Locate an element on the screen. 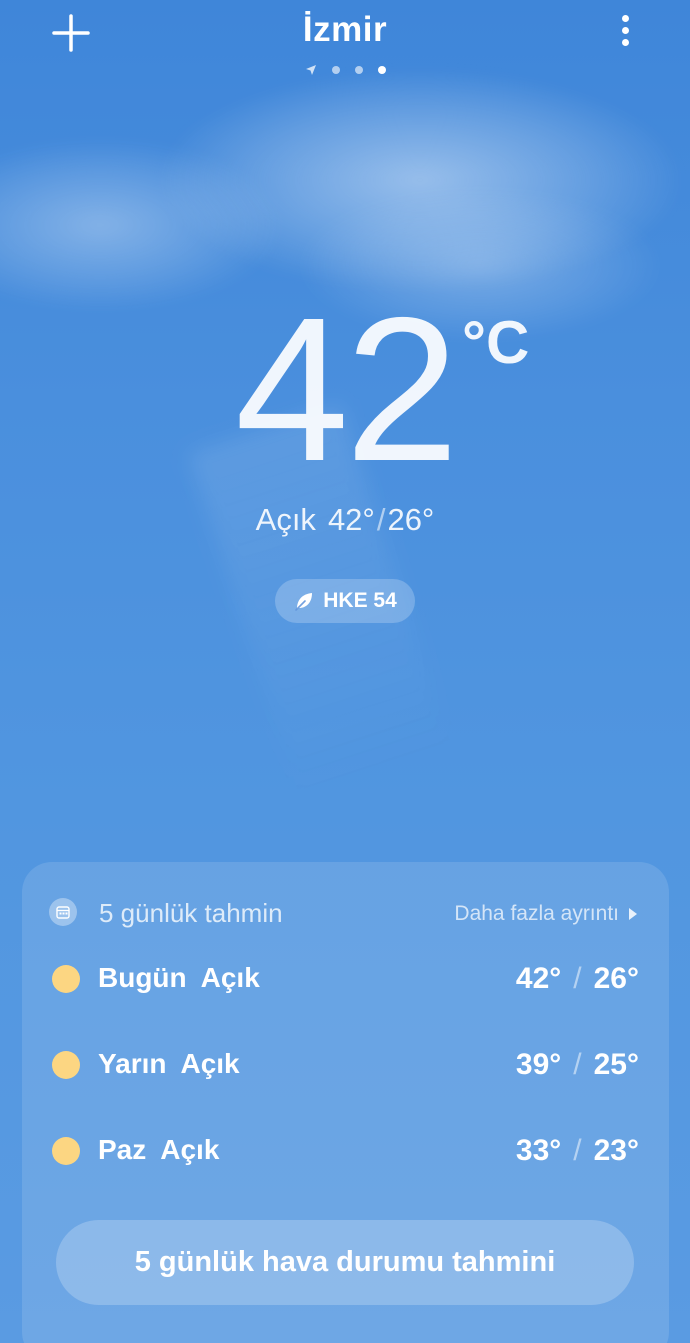 The image size is (690, 1343). calendar-icon is located at coordinates (63, 912).